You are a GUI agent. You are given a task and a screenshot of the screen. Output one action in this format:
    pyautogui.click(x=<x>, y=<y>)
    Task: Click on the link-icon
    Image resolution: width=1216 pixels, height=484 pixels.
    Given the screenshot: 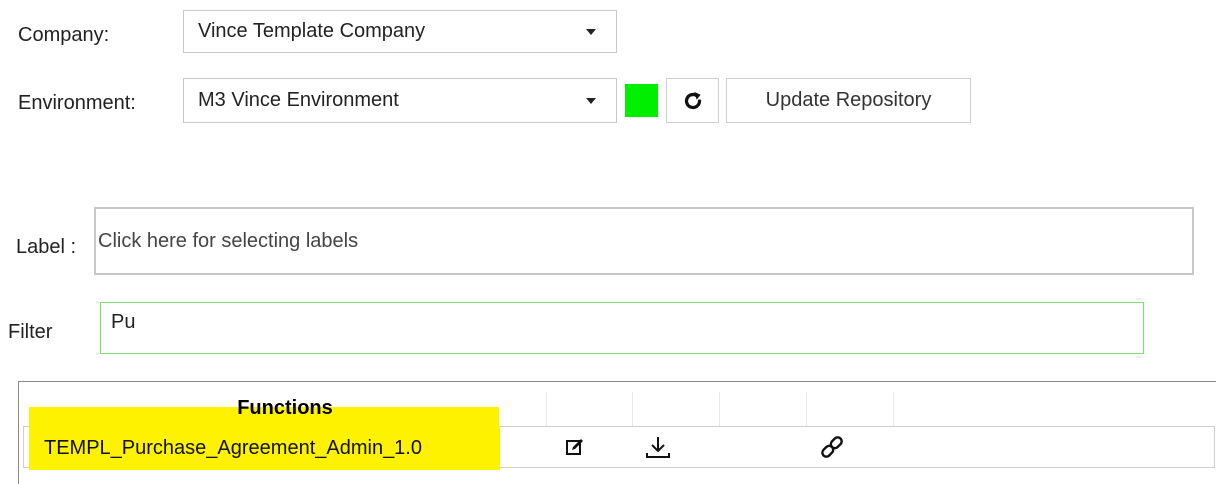 What is the action you would take?
    pyautogui.click(x=832, y=450)
    